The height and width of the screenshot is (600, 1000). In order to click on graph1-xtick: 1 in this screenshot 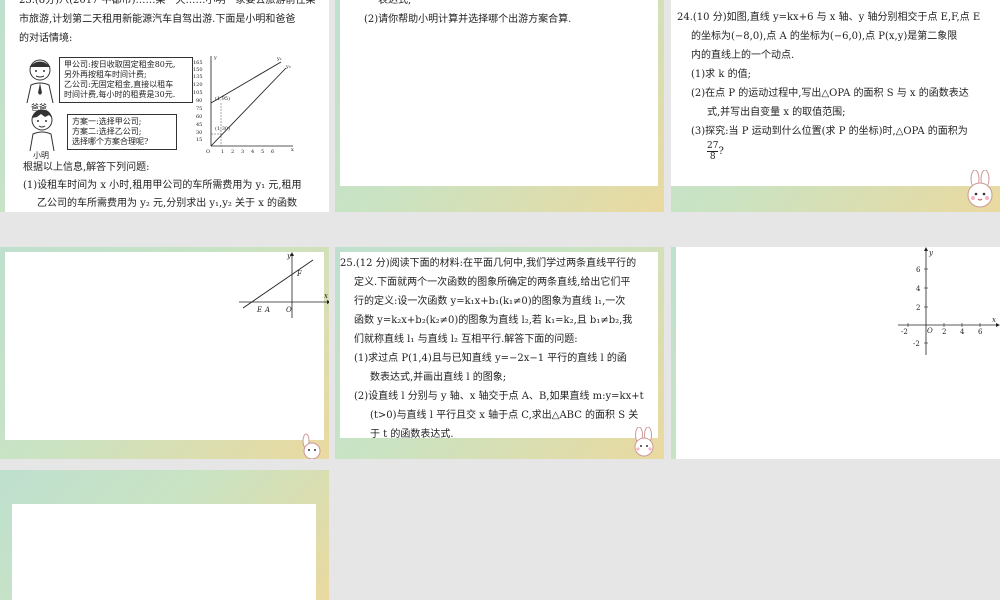, I will do `click(222, 152)`.